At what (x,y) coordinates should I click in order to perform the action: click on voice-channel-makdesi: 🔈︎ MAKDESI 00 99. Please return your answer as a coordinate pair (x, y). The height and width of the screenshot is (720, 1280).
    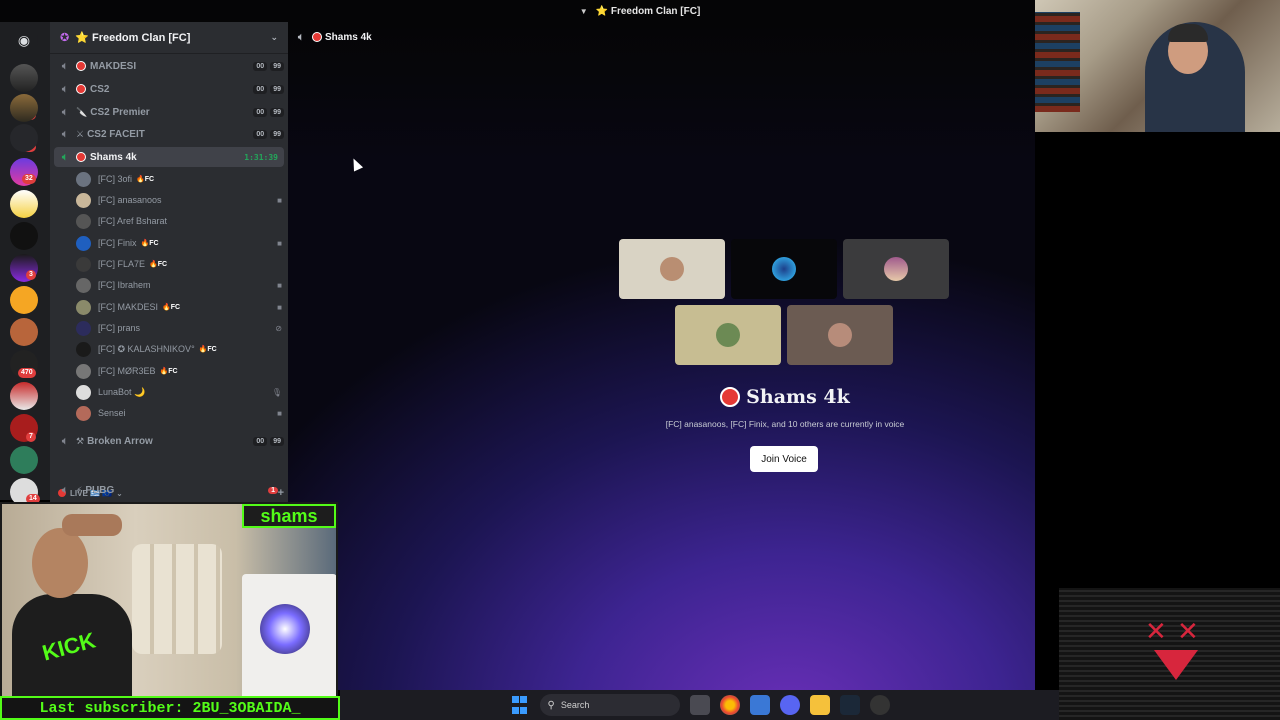
    Looking at the image, I should click on (169, 66).